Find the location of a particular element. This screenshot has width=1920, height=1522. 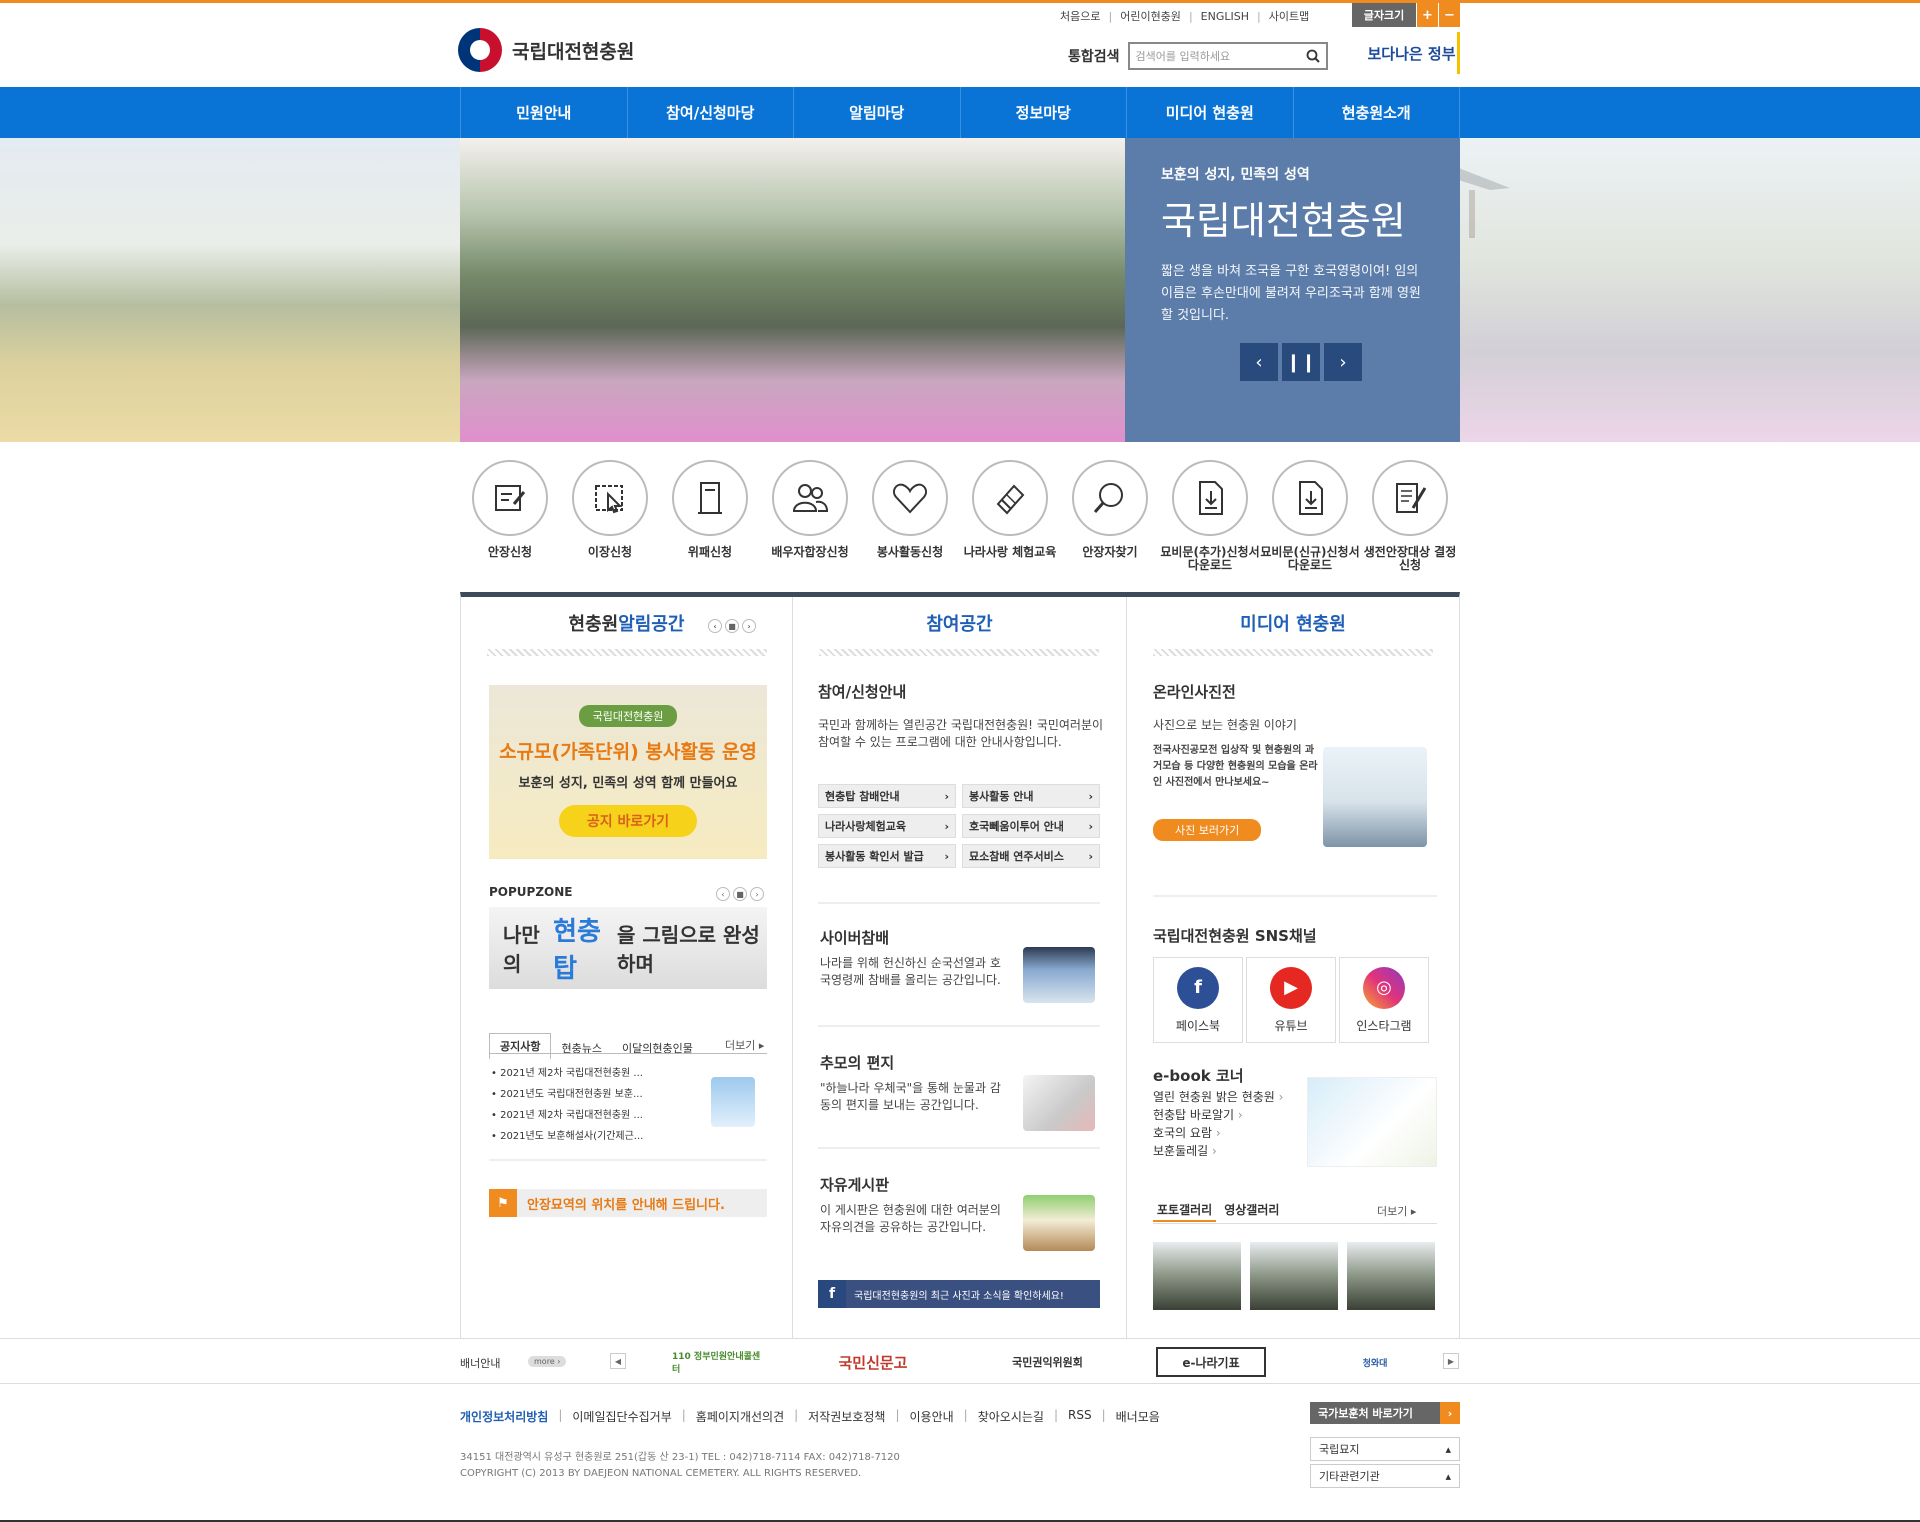

gallery-more-link: 더보기 ▸ is located at coordinates (1396, 1211).